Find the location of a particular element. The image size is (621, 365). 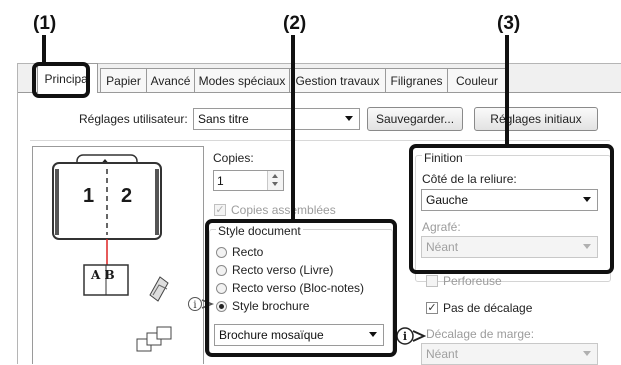

layout-preview is located at coordinates (112, 253).